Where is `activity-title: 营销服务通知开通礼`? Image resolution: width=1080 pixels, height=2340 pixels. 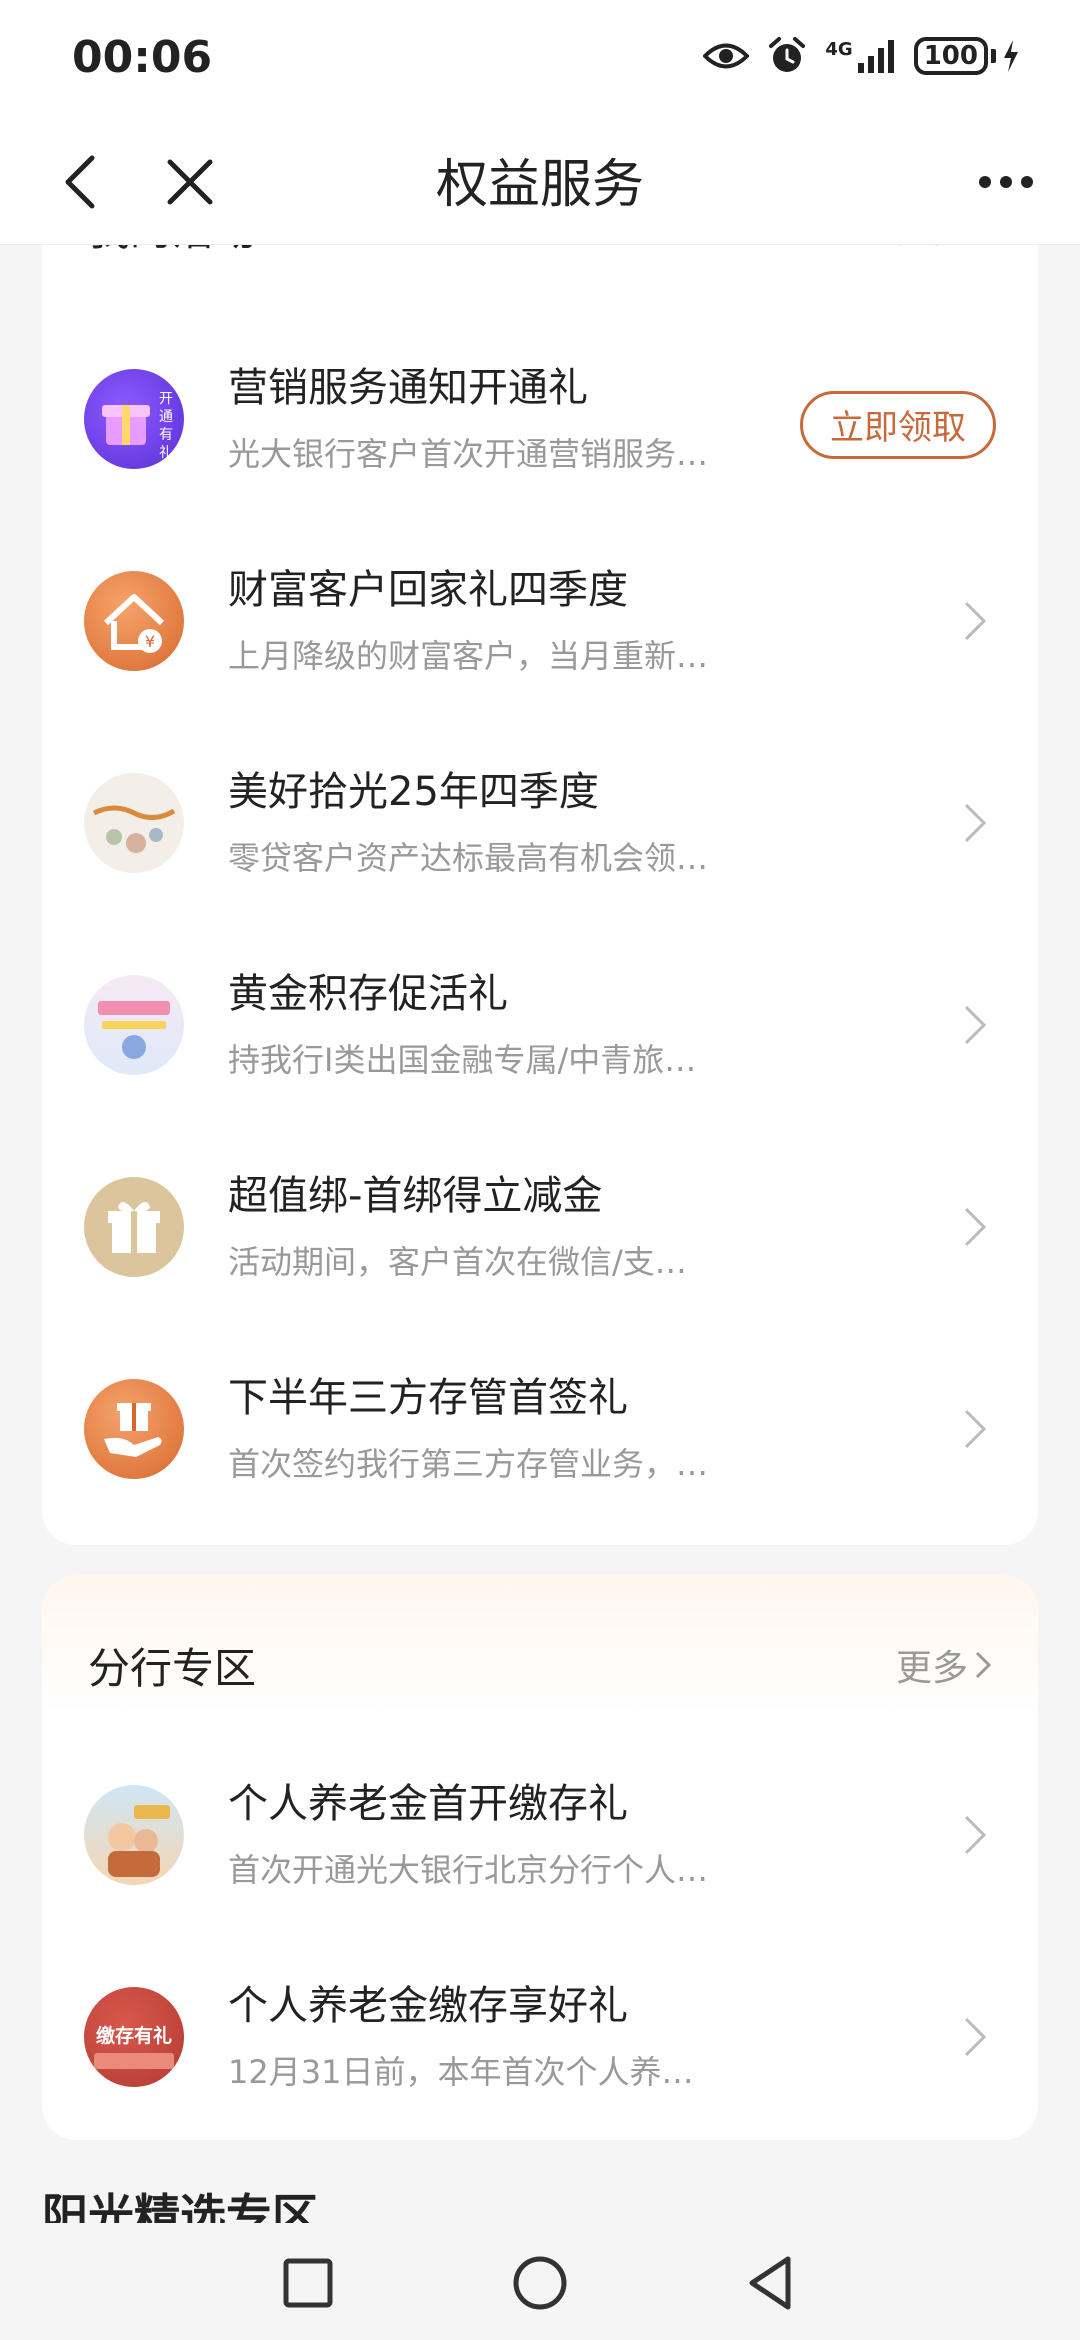 activity-title: 营销服务通知开通礼 is located at coordinates (408, 388).